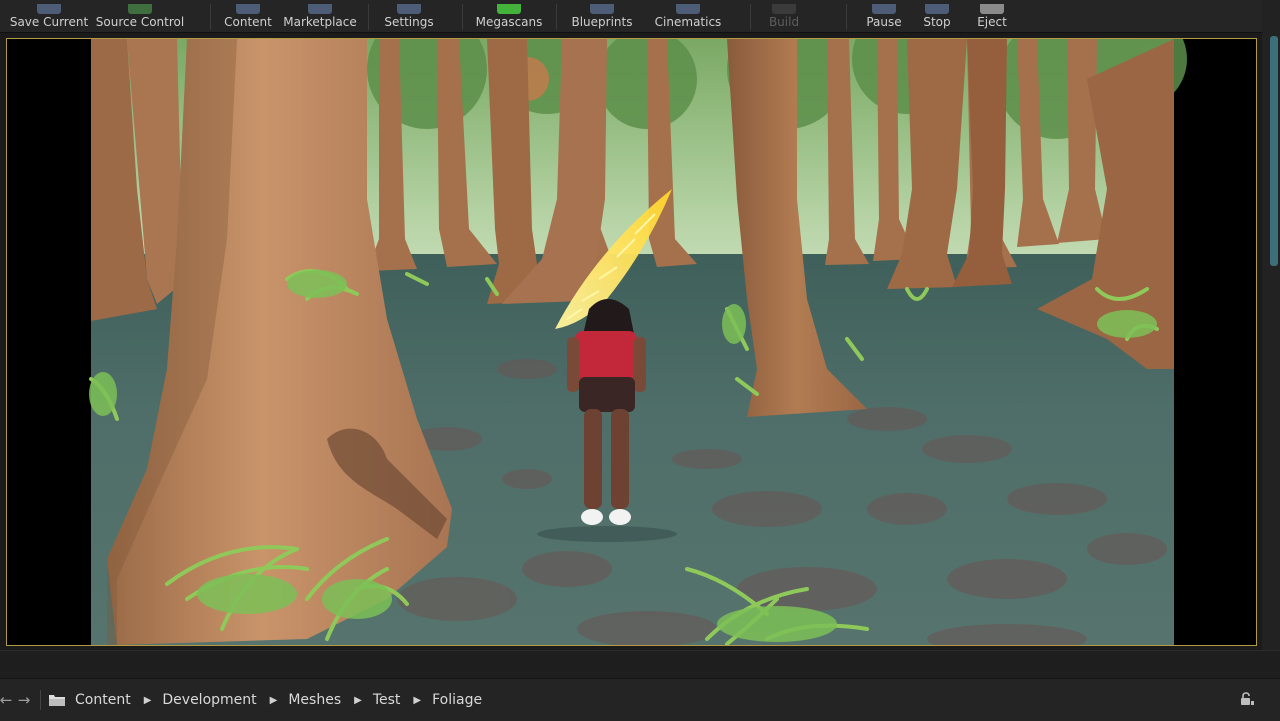 Image resolution: width=1280 pixels, height=721 pixels. I want to click on blueprints-button: Blueprints, so click(602, 16).